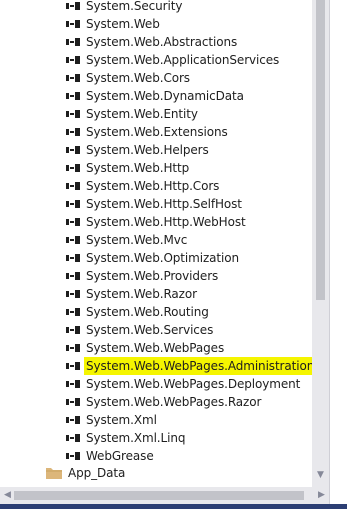  Describe the element at coordinates (165, 96) in the screenshot. I see `reference-label: System.Web.DynamicData` at that location.